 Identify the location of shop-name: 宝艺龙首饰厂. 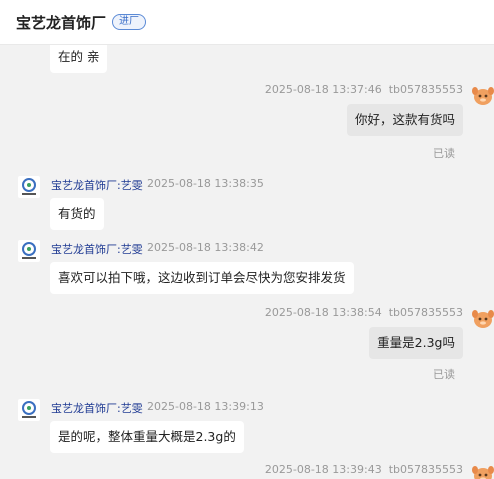
(61, 22).